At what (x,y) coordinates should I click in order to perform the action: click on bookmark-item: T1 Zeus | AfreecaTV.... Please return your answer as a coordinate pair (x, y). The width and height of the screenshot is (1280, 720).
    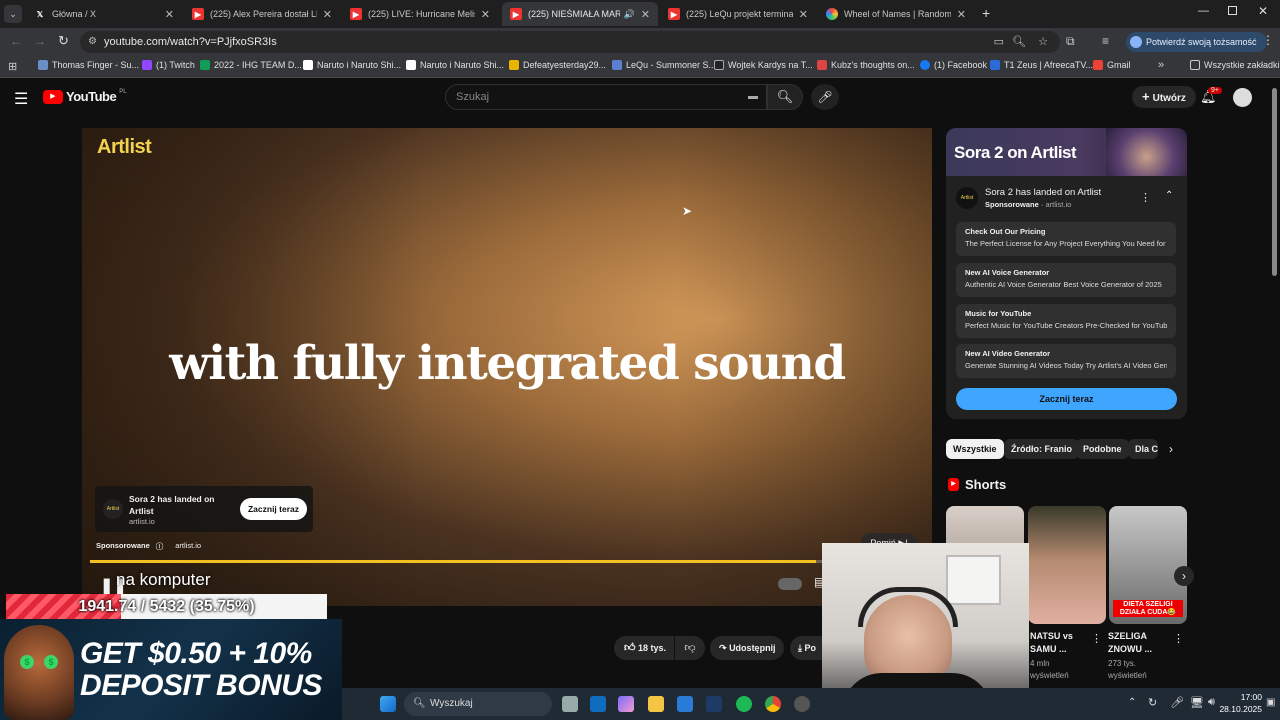
    Looking at the image, I should click on (1041, 65).